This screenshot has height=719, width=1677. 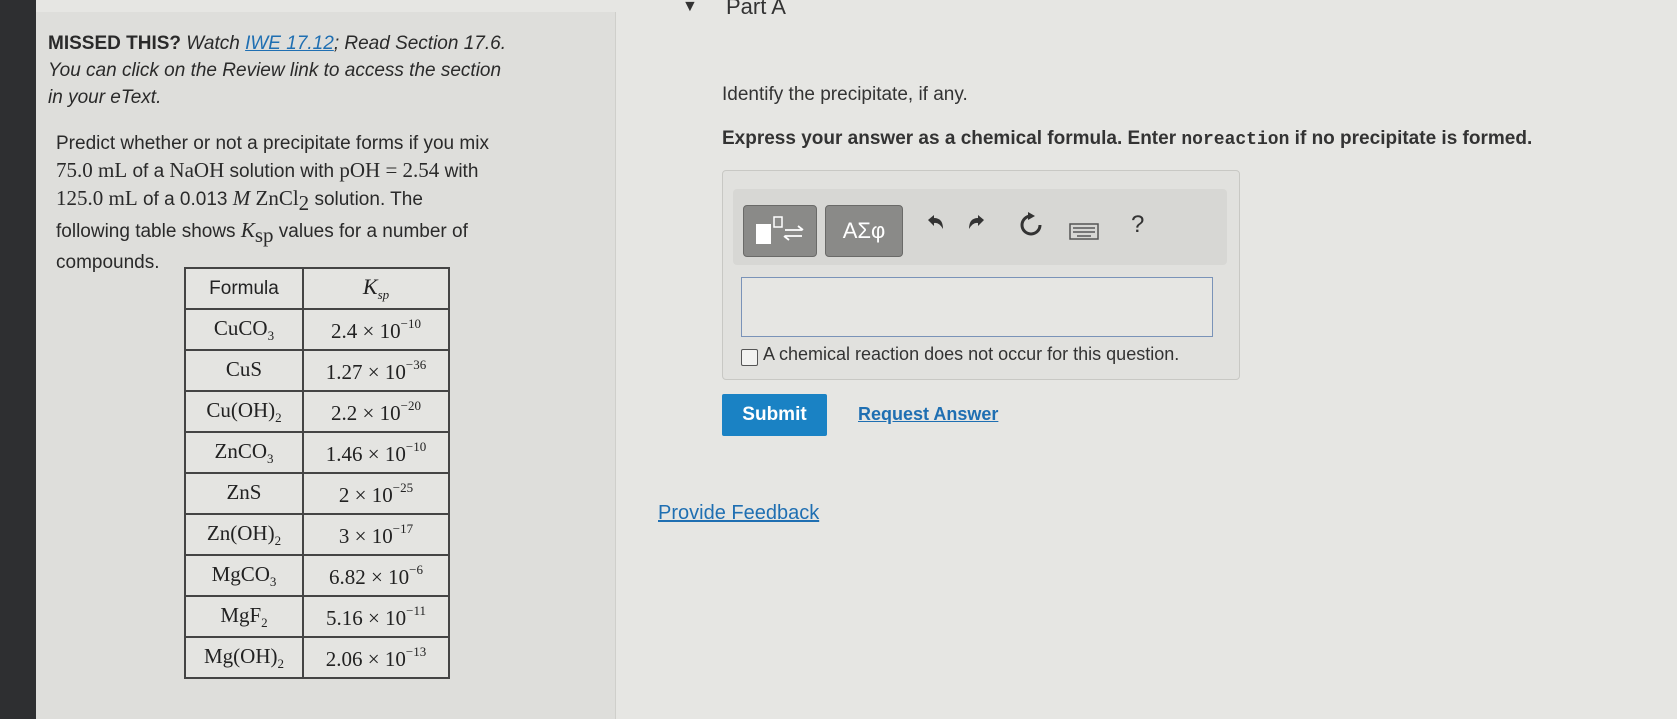 I want to click on table-row: ZnCO3 1.46 × 10−10, so click(x=317, y=452).